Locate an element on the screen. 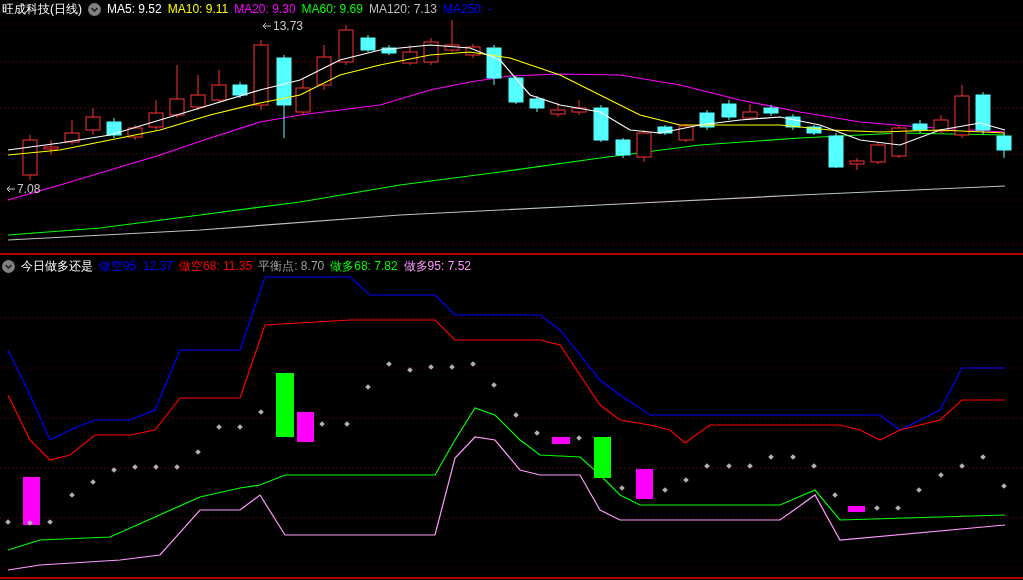  indicator-value: 做多95: 7.52 is located at coordinates (437, 266).